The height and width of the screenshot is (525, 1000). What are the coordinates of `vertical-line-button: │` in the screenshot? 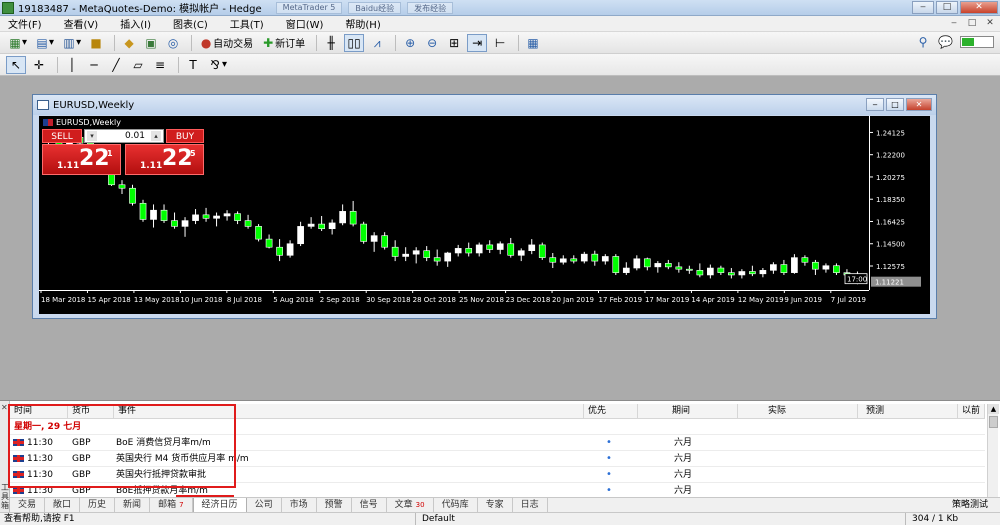 It's located at (72, 65).